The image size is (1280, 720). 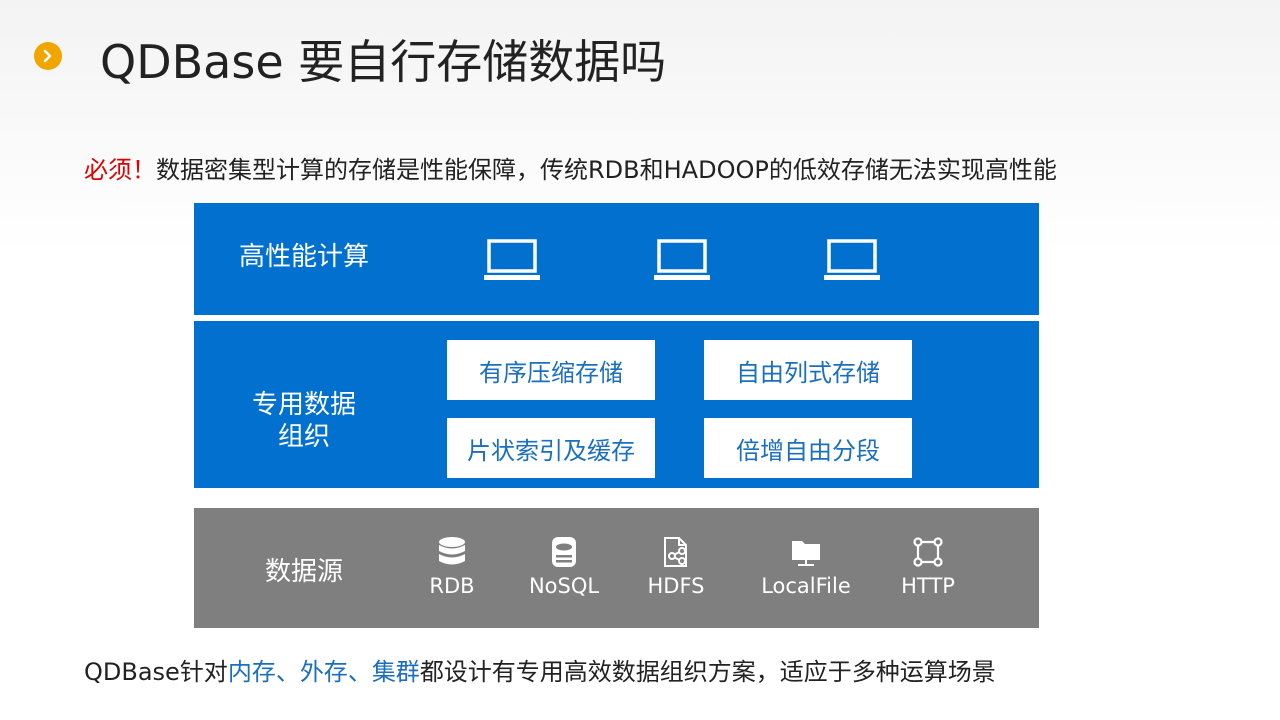 What do you see at coordinates (120, 170) in the screenshot?
I see `subtitle-emphasis: 必须！` at bounding box center [120, 170].